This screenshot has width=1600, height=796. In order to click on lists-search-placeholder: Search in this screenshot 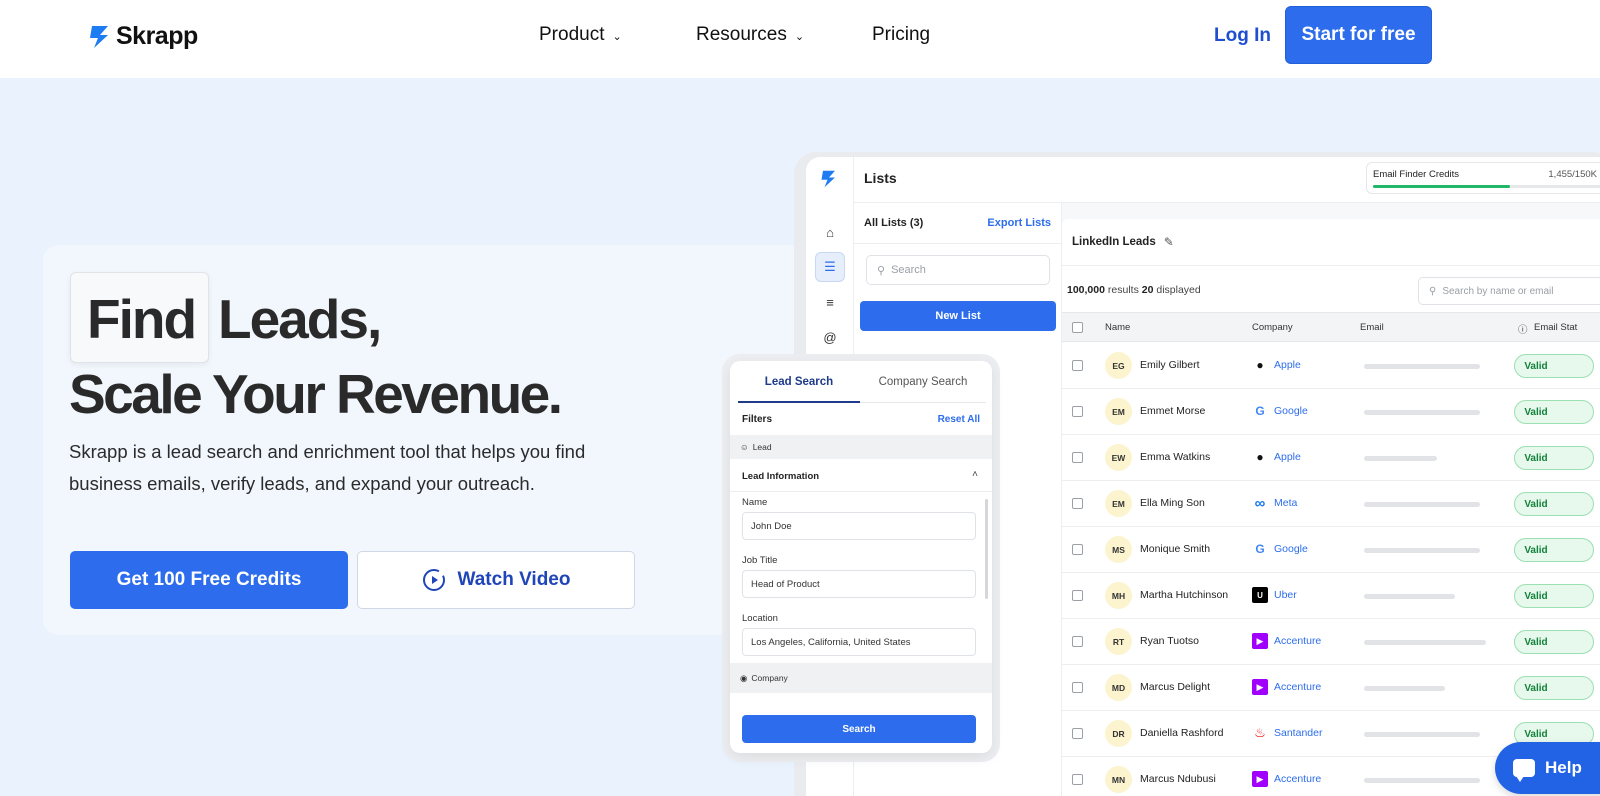, I will do `click(908, 270)`.